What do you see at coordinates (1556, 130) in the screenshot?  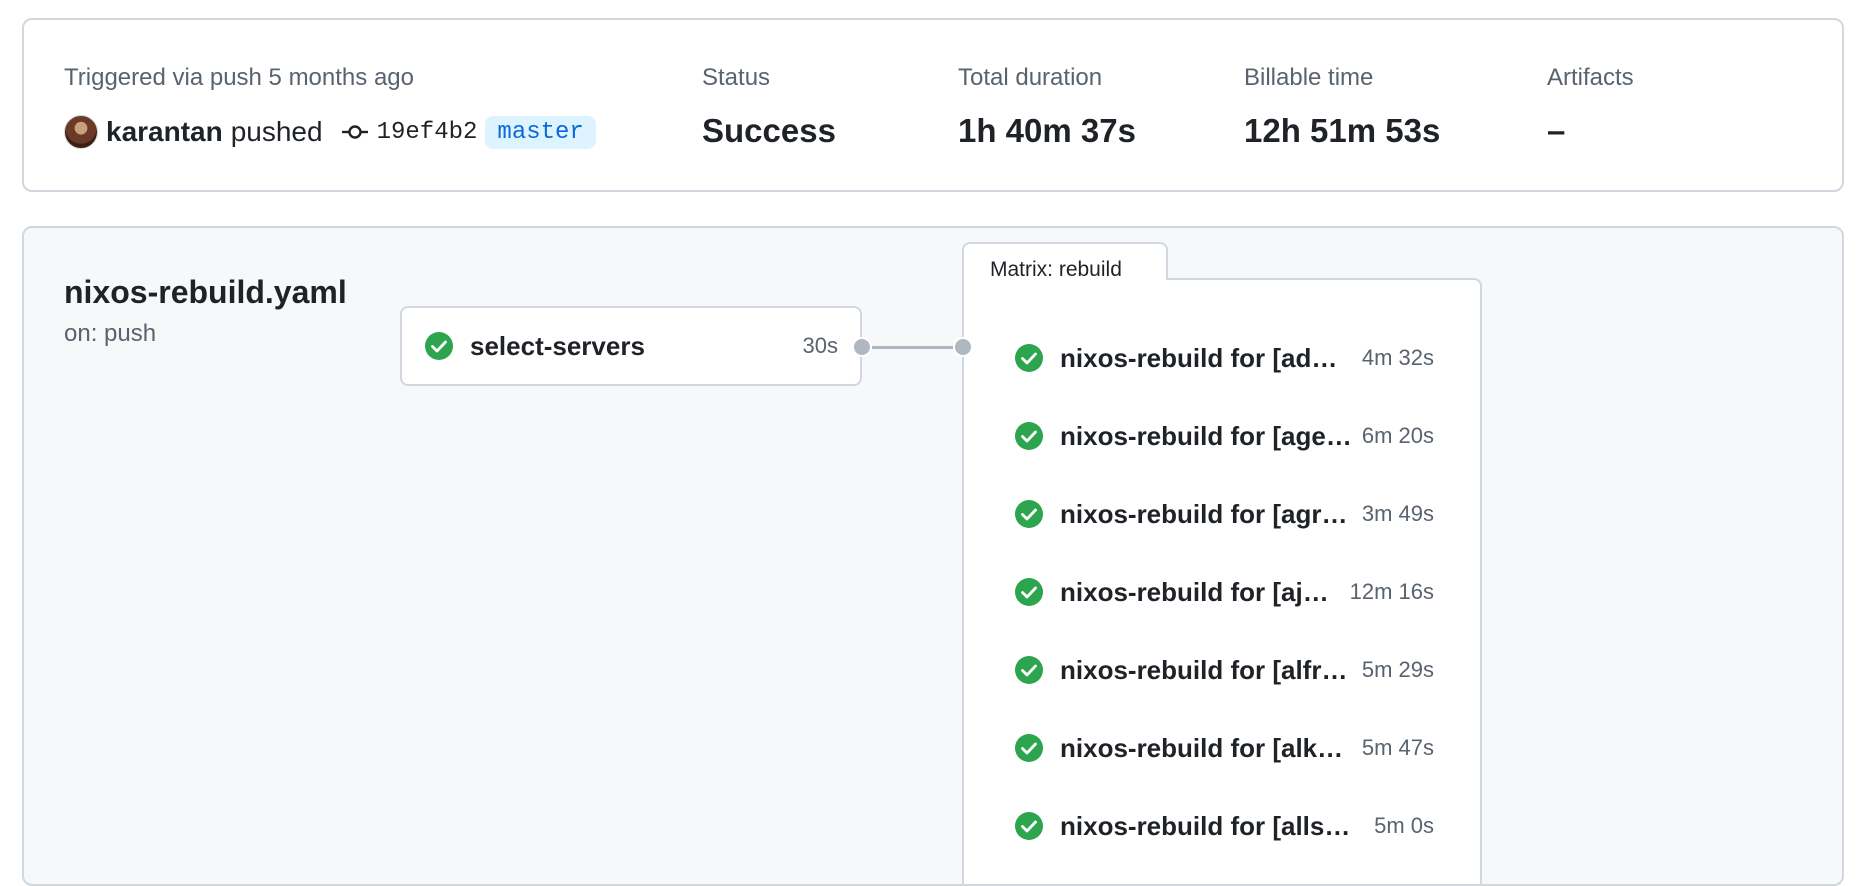 I see `artifacts-value: –` at bounding box center [1556, 130].